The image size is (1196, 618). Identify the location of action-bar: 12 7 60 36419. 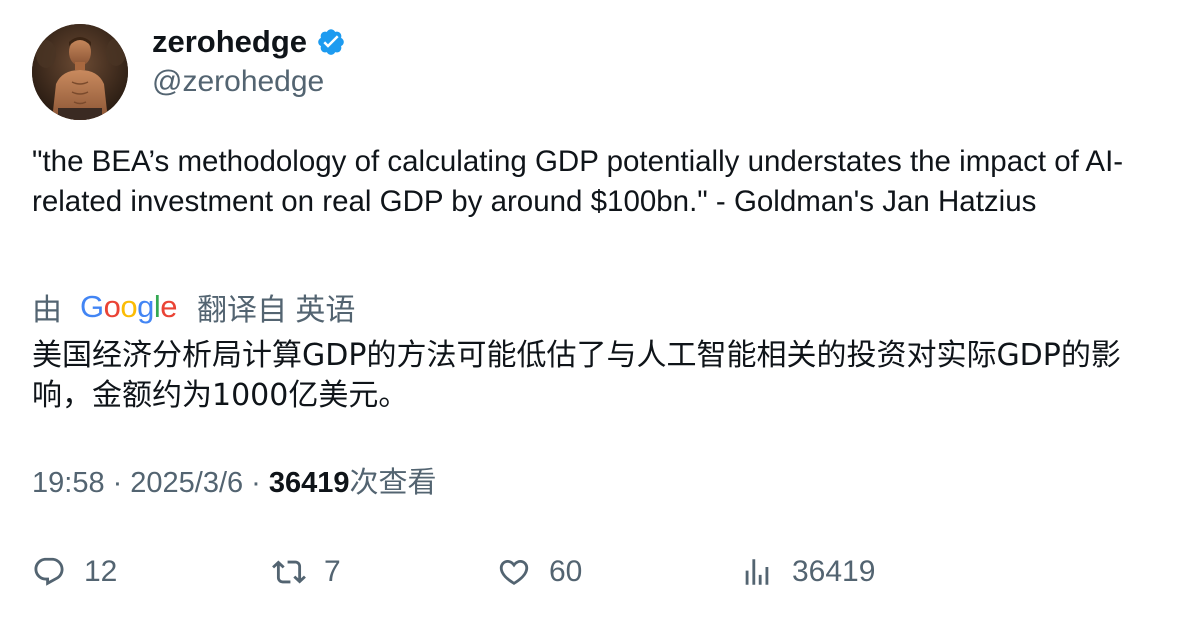
(602, 572).